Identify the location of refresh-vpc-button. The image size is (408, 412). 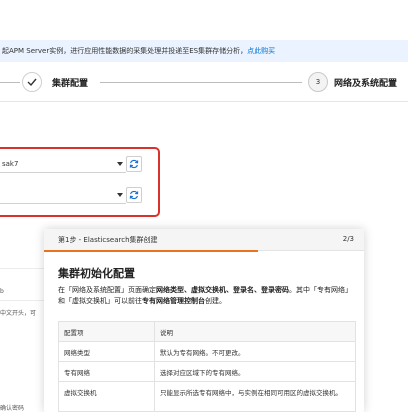
(134, 164).